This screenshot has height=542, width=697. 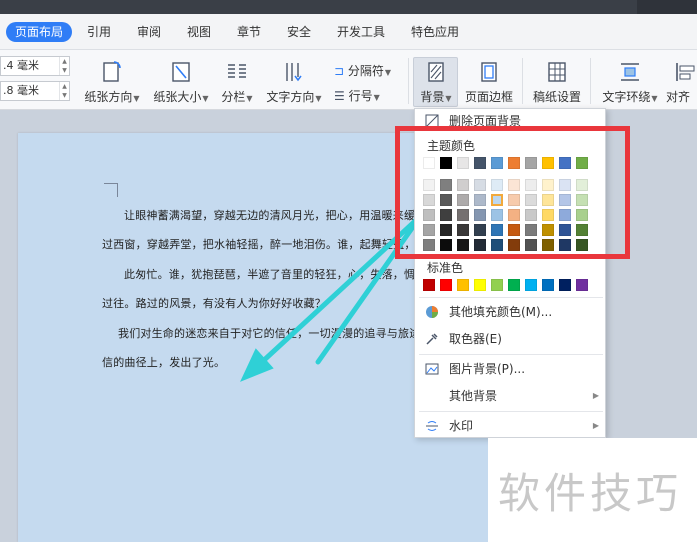 I want to click on columns-icon, so click(x=237, y=71).